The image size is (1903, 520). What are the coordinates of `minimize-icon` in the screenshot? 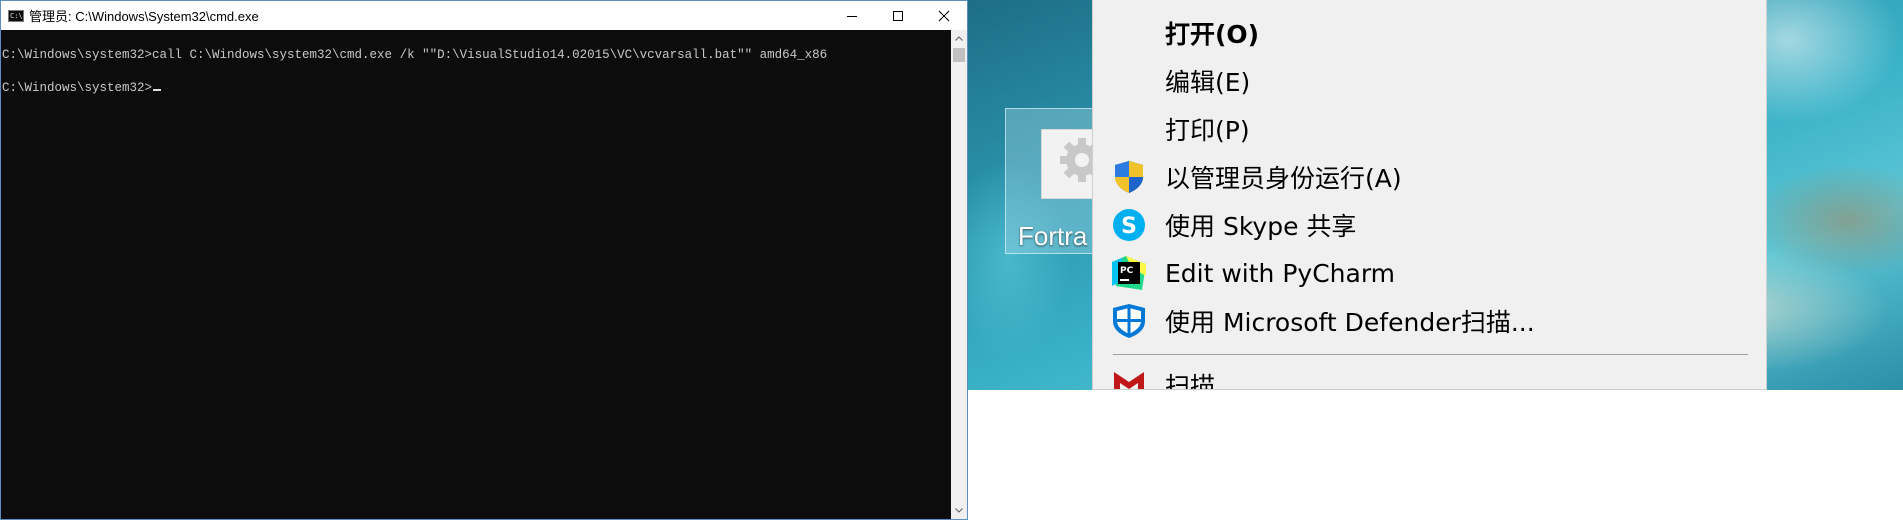 It's located at (852, 16).